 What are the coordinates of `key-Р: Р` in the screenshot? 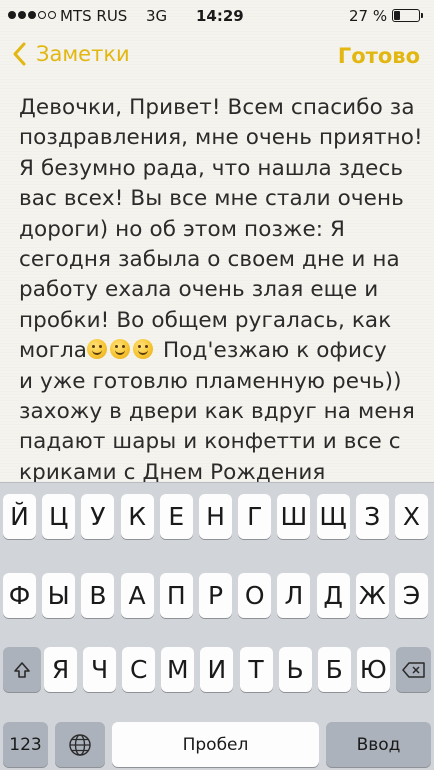 It's located at (215, 595).